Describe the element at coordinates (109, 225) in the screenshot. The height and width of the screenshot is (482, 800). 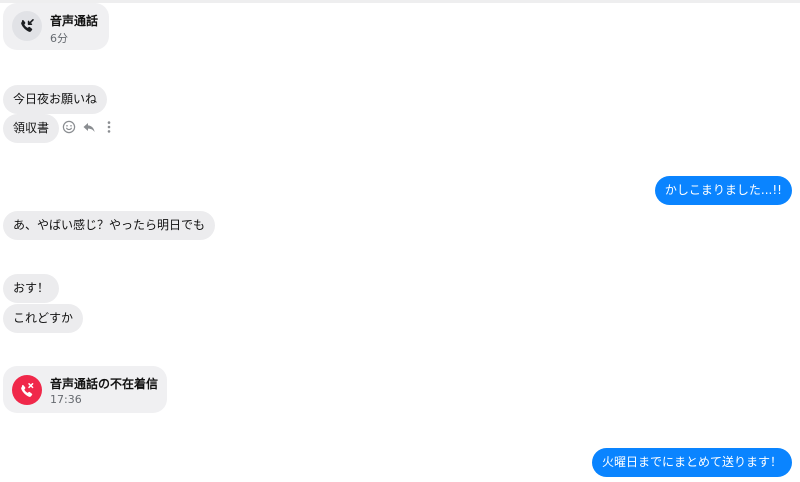
I see `message-bubble-incoming: あ、やばい感じ？やったら明日でも` at that location.